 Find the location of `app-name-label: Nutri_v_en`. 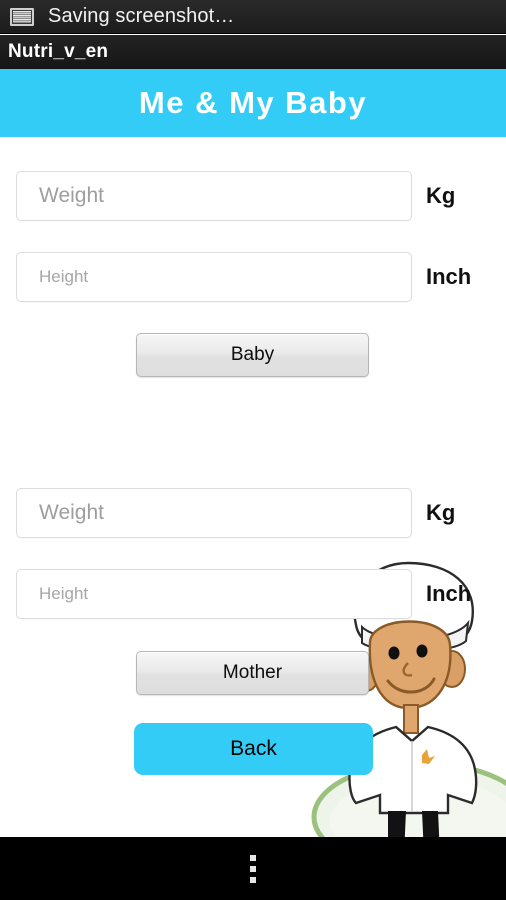

app-name-label: Nutri_v_en is located at coordinates (58, 51).